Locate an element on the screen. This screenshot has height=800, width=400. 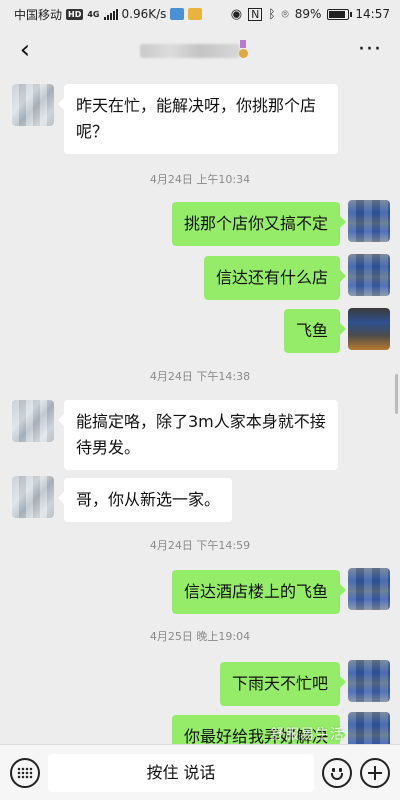
bluetooth-icon: ᛒ is located at coordinates (272, 14).